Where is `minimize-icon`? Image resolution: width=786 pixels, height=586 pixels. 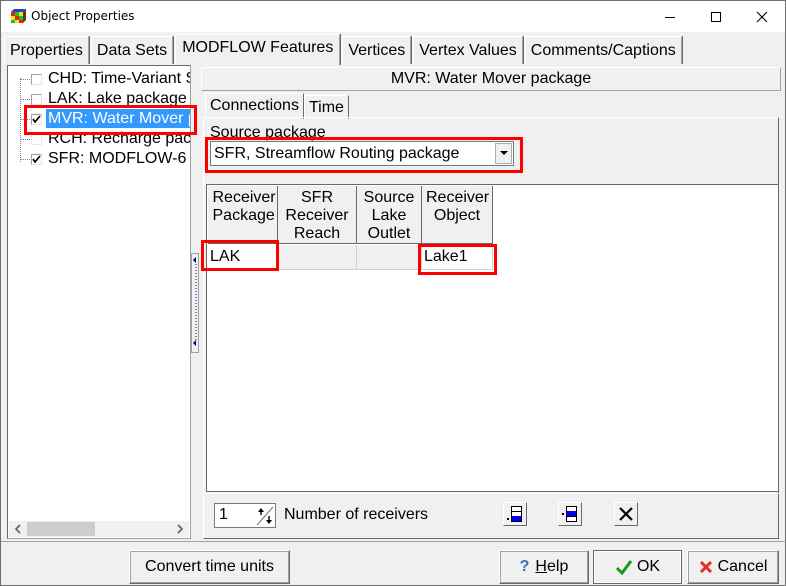 minimize-icon is located at coordinates (670, 17).